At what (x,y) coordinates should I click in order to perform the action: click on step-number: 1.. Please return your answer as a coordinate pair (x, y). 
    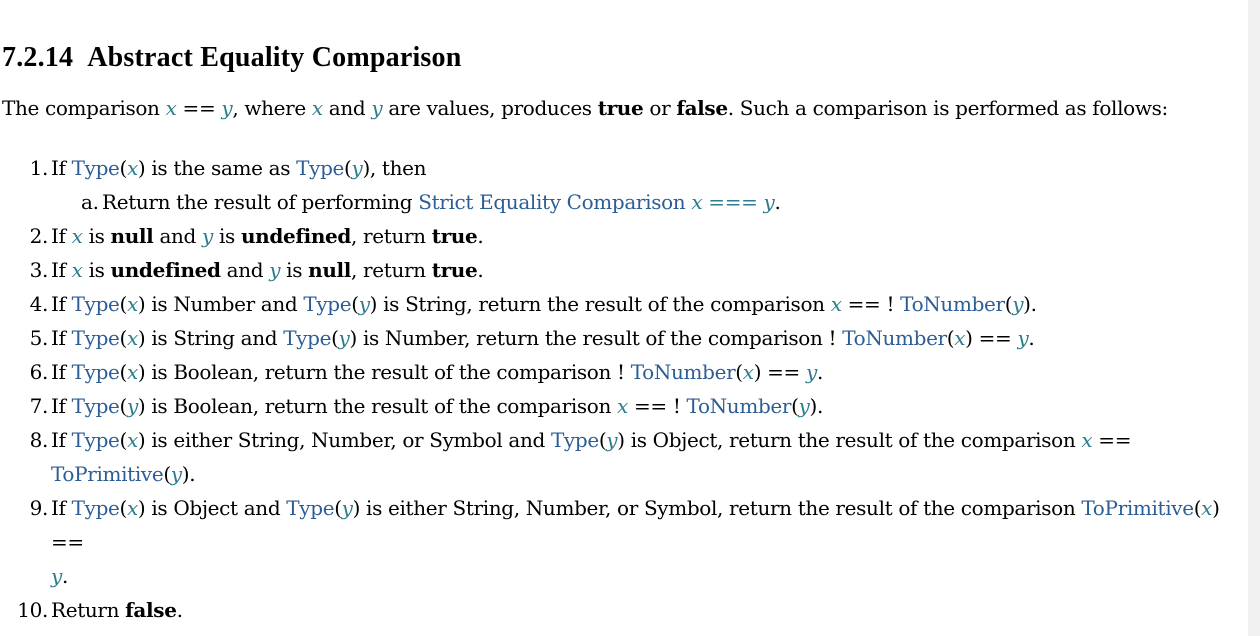
    Looking at the image, I should click on (39, 168).